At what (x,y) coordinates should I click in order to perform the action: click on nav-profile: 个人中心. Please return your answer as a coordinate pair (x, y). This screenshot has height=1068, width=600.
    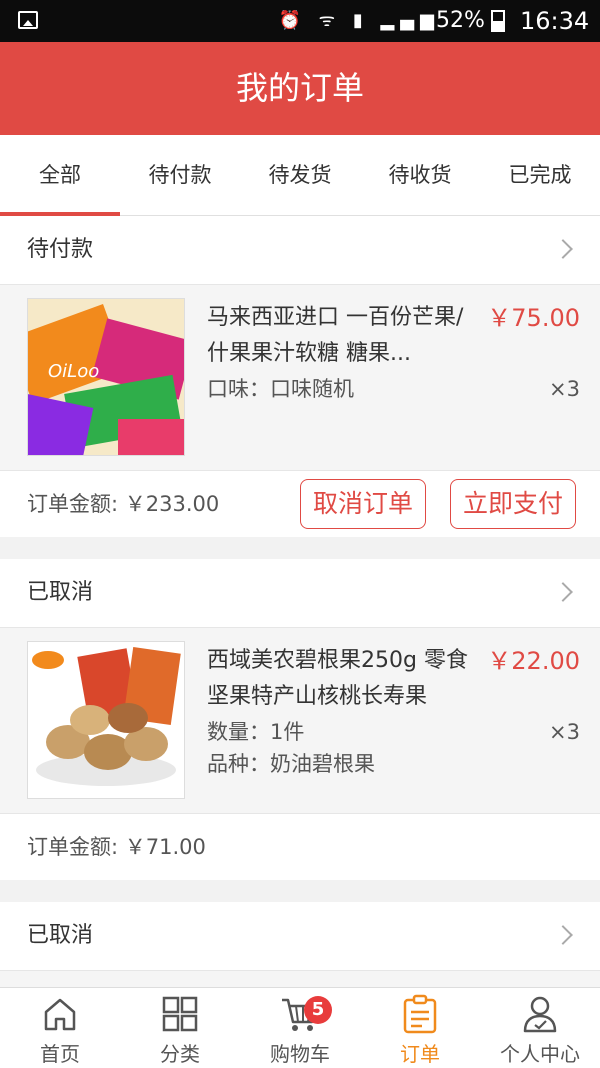
    Looking at the image, I should click on (540, 1028).